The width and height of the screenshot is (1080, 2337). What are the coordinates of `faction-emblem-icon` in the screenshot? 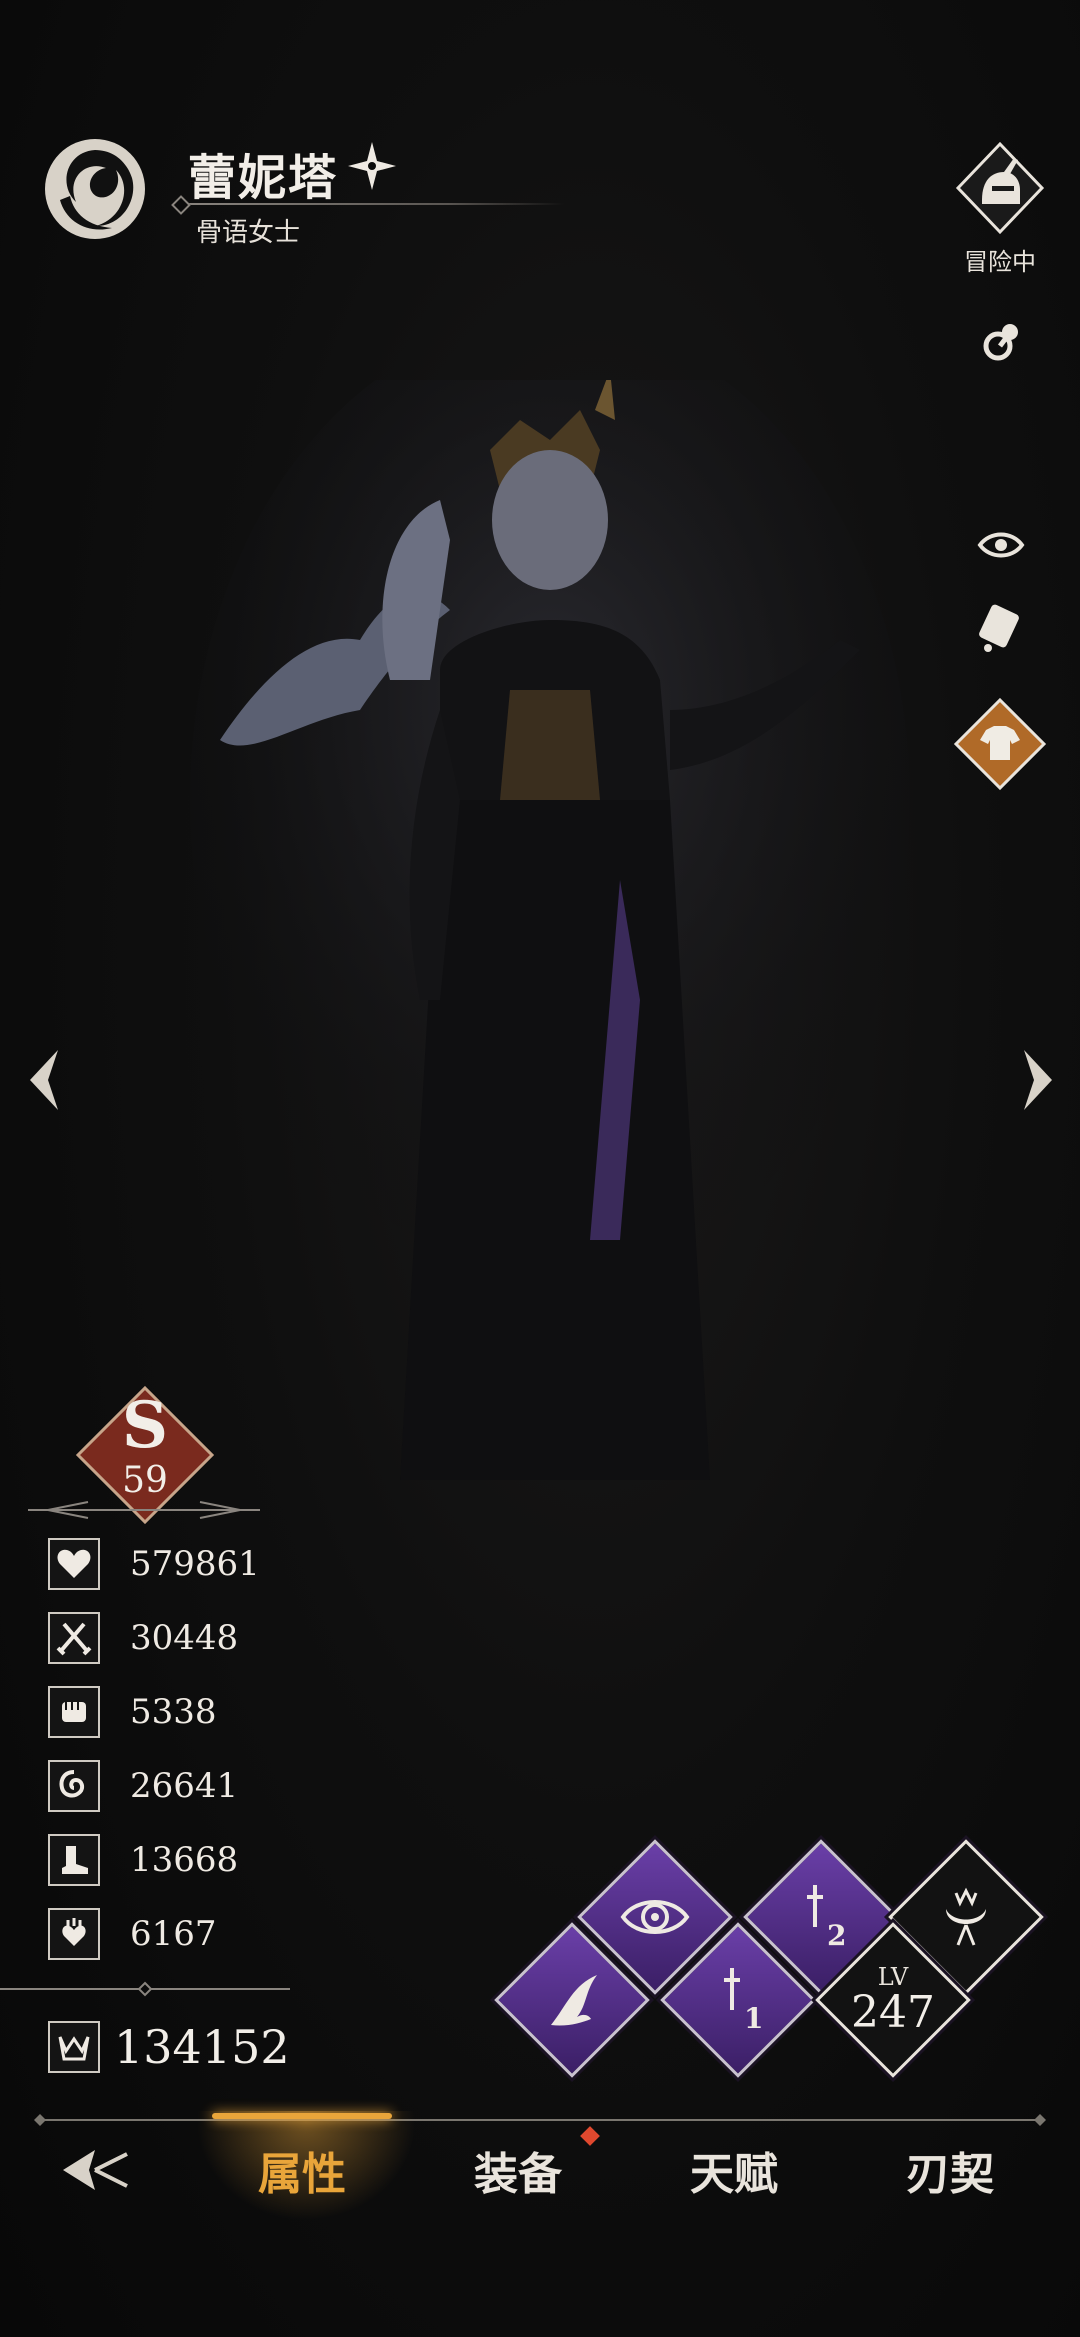 It's located at (95, 189).